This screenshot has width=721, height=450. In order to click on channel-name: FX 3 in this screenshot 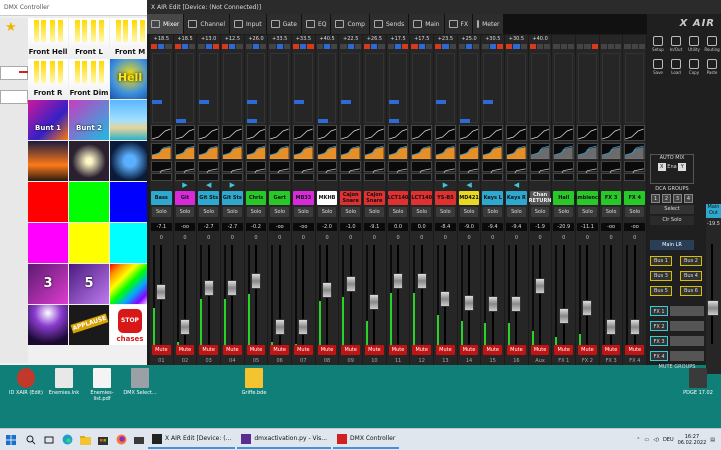, I will do `click(611, 198)`.